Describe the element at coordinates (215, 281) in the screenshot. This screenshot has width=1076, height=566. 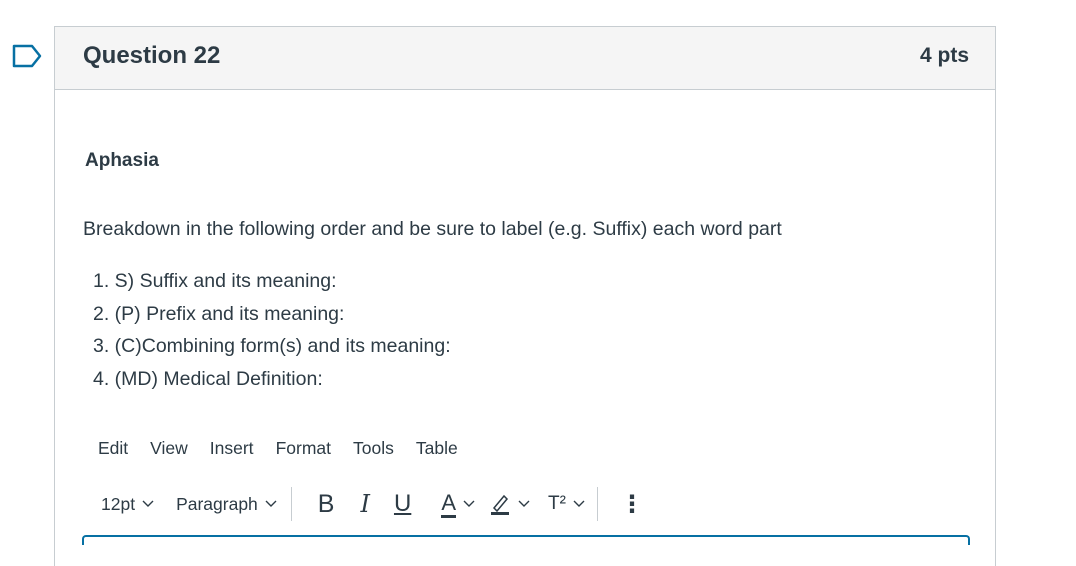
I see `list-item: 1. S) Suffix and its meaning:` at that location.